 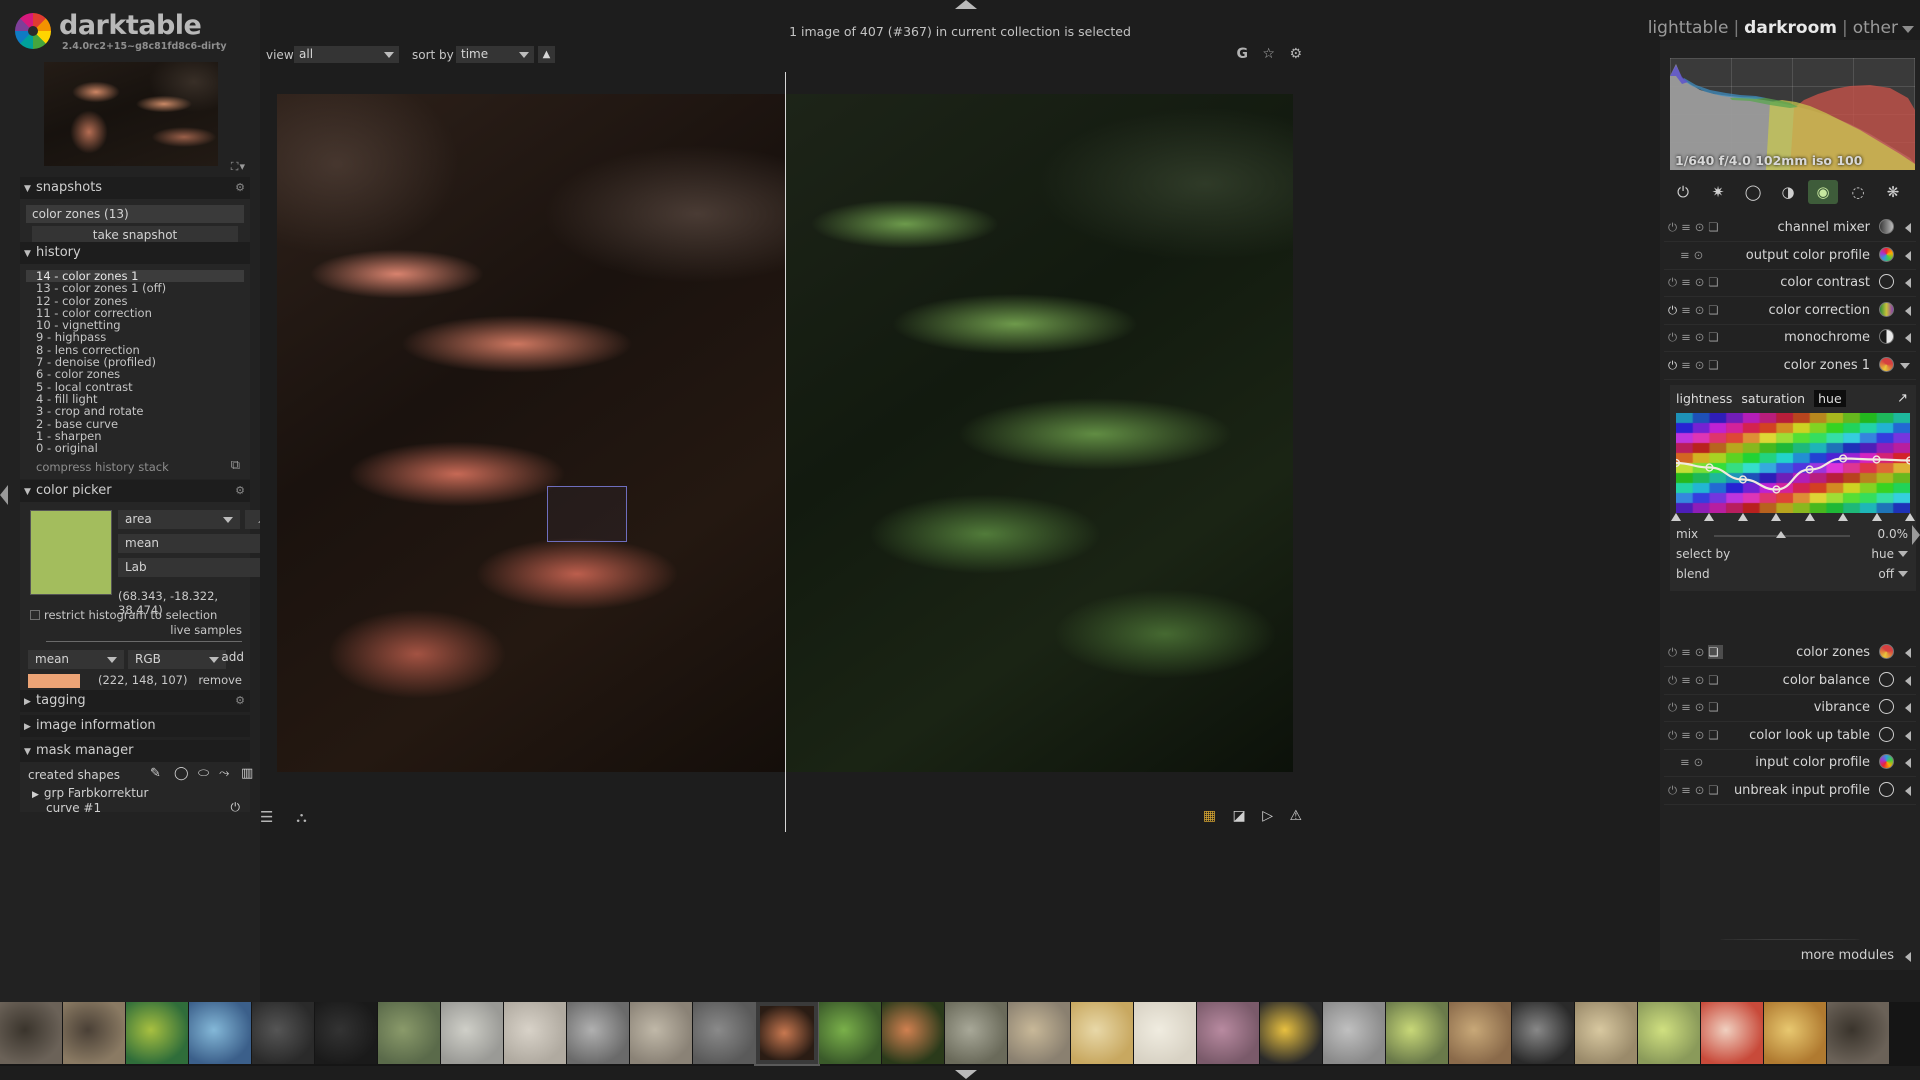 I want to click on grouping-icon: G, so click(x=1242, y=54).